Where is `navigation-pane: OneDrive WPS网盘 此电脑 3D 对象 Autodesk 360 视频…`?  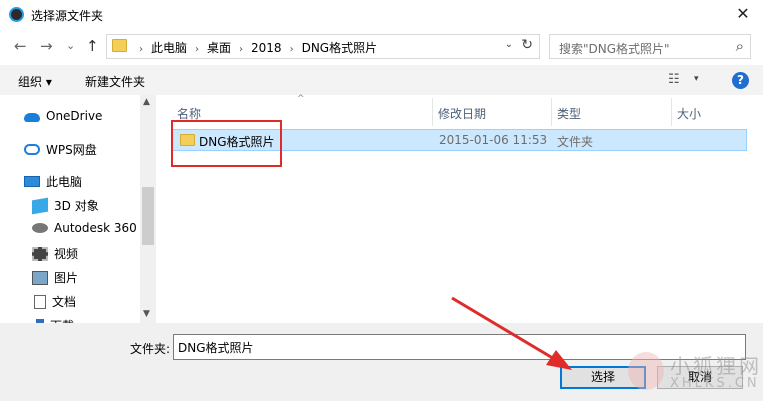
navigation-pane: OneDrive WPS网盘 此电脑 3D 对象 Autodesk 360 视频… is located at coordinates (78, 209).